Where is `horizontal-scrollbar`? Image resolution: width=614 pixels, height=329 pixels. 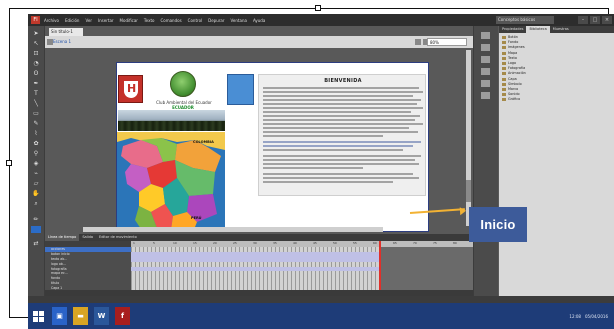 horizontal-scrollbar is located at coordinates (233, 229).